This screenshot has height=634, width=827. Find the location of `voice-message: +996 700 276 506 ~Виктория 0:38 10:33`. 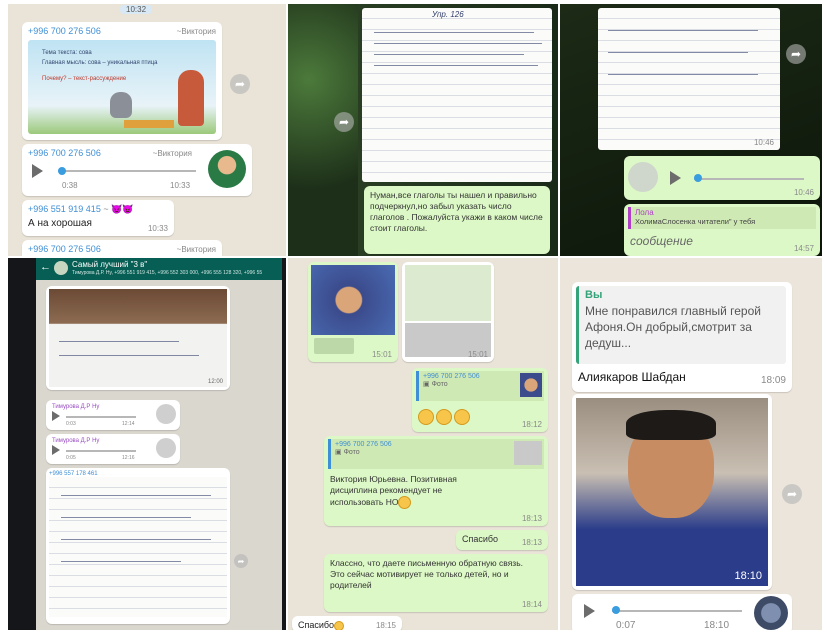

voice-message: +996 700 276 506 ~Виктория 0:38 10:33 is located at coordinates (137, 170).